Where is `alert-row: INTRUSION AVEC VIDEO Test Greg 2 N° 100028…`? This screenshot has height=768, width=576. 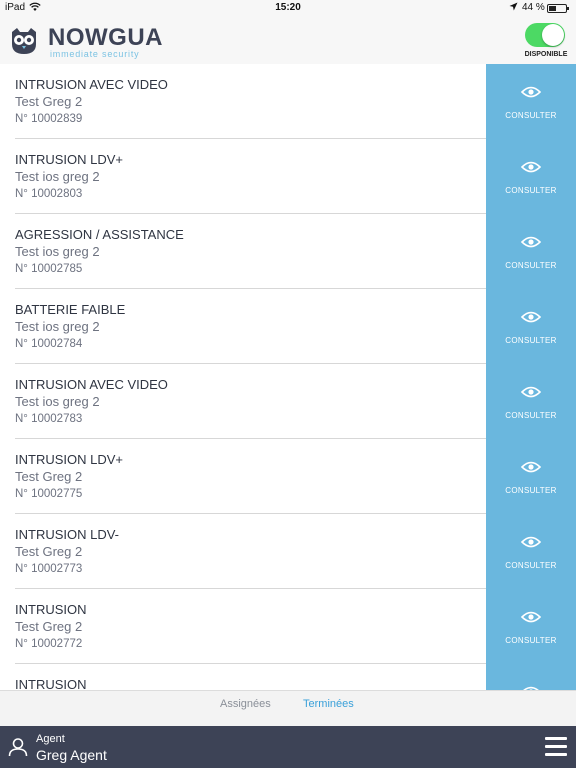
alert-row: INTRUSION AVEC VIDEO Test Greg 2 N° 100028… is located at coordinates (288, 101).